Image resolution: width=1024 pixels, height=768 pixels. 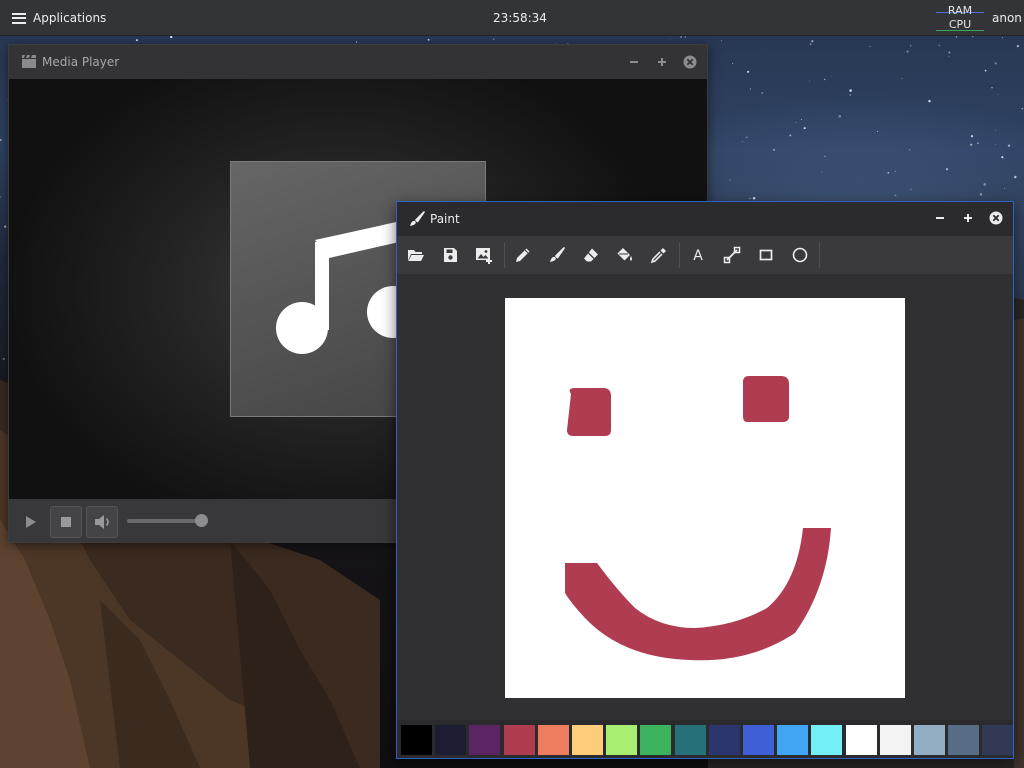 I want to click on rectangle-icon, so click(x=766, y=255).